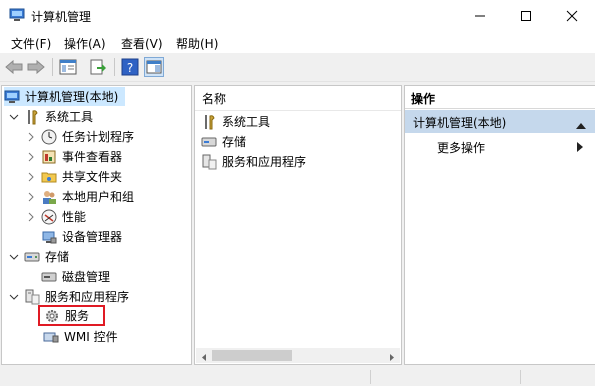 This screenshot has height=386, width=595. I want to click on tree-item-task-scheduler: 任务计划程序, so click(79, 136).